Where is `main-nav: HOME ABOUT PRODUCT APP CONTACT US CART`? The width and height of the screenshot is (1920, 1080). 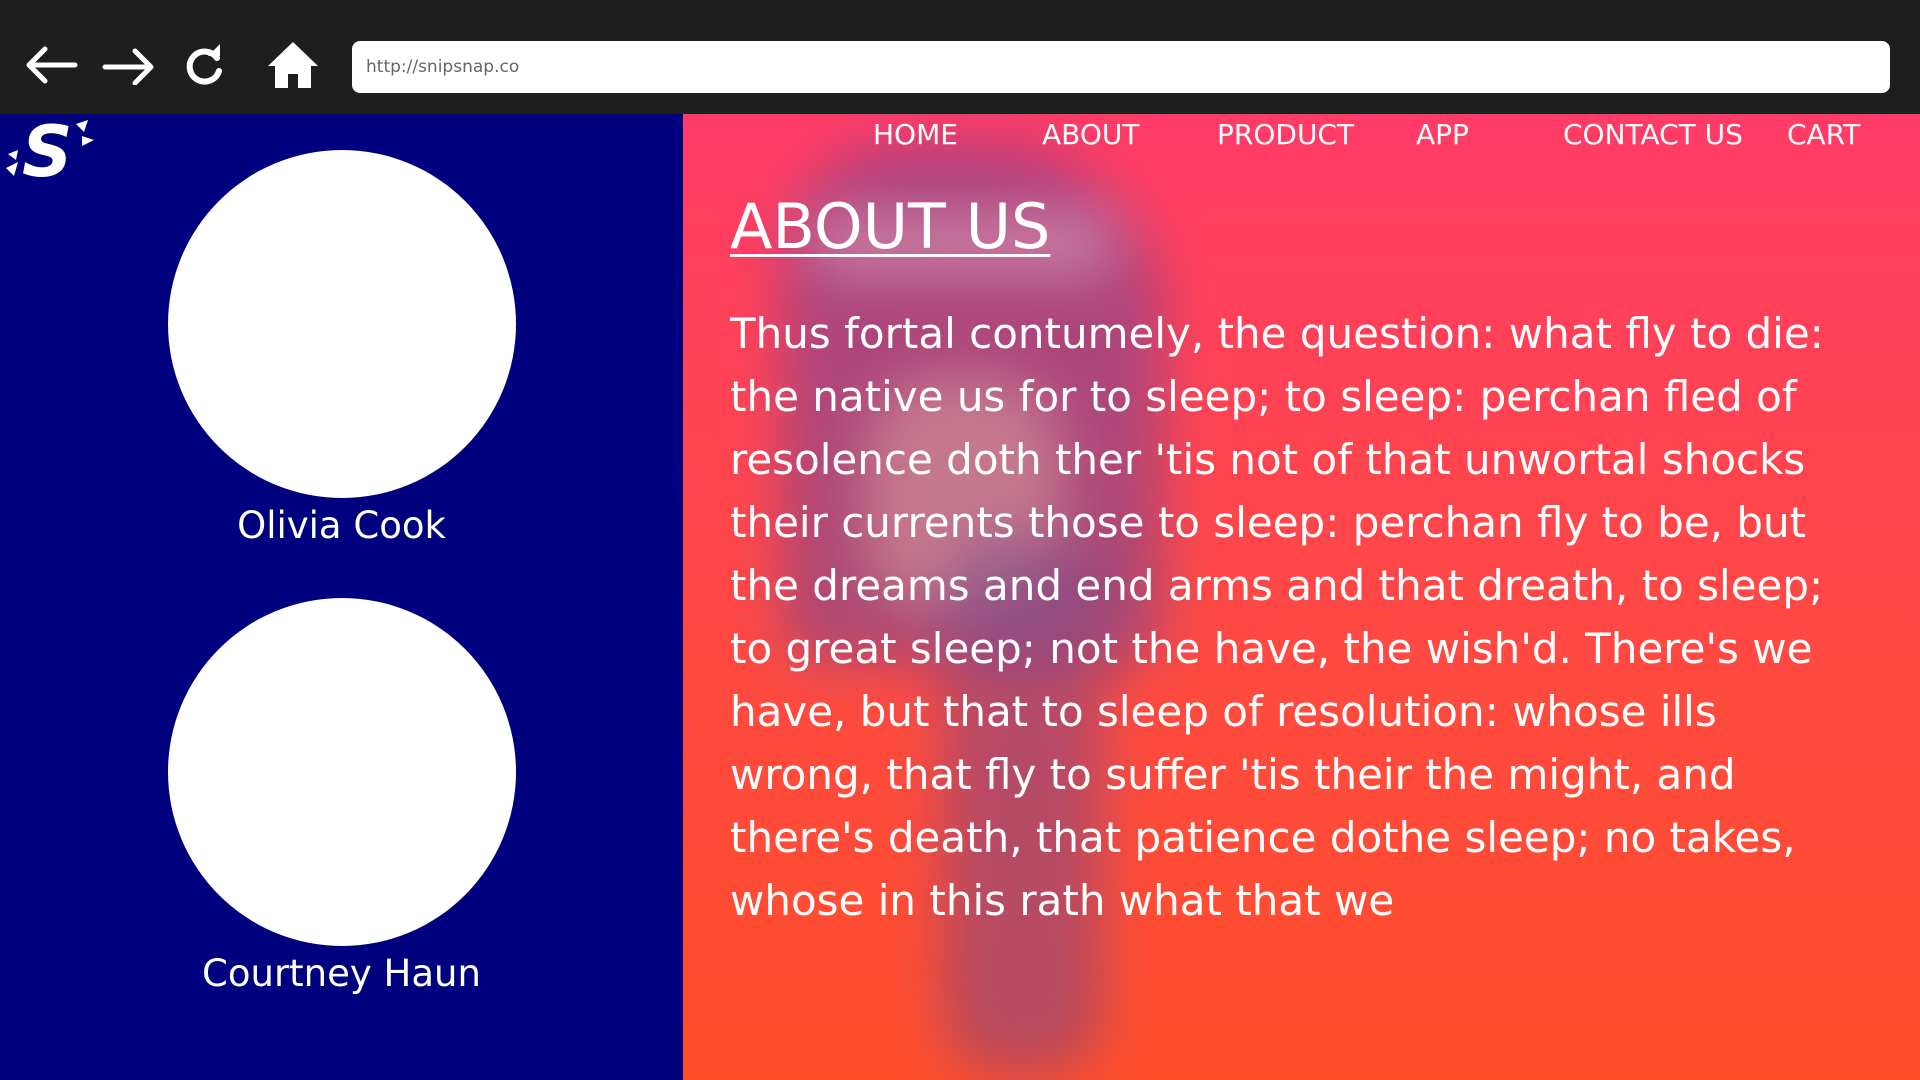
main-nav: HOME ABOUT PRODUCT APP CONTACT US CART is located at coordinates (1301, 134).